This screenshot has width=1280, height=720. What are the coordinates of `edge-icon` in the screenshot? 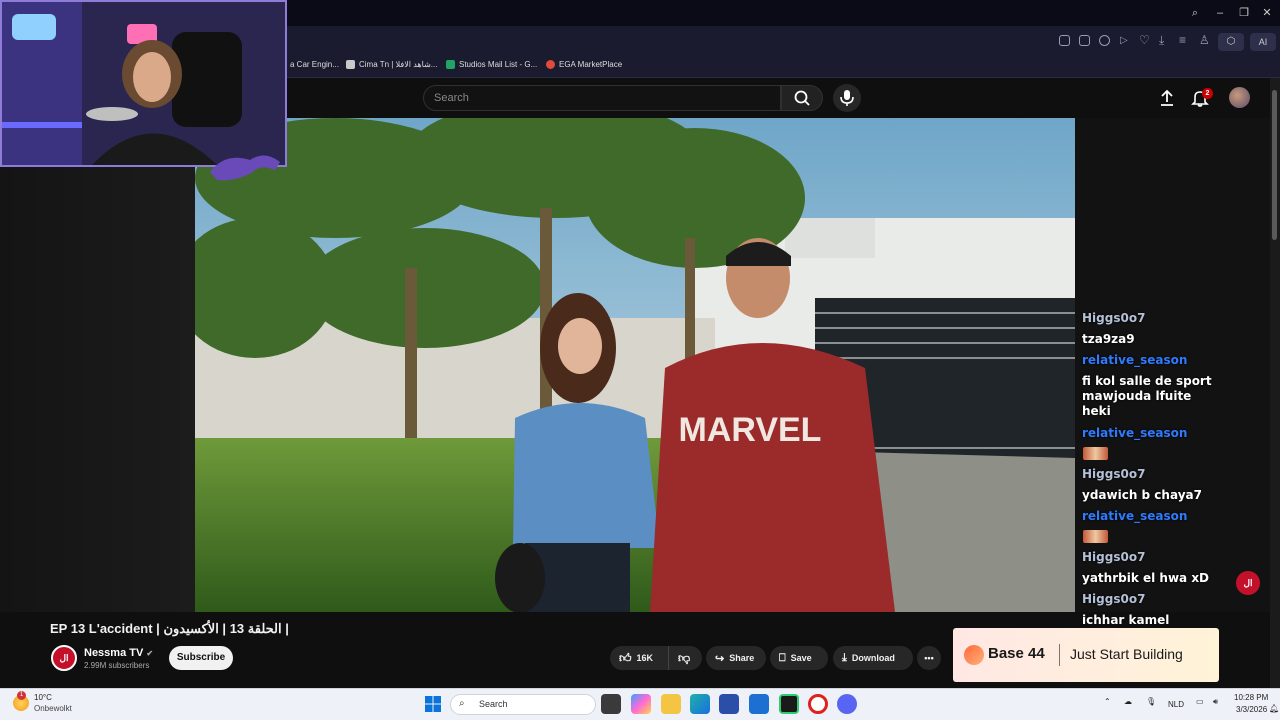 It's located at (700, 704).